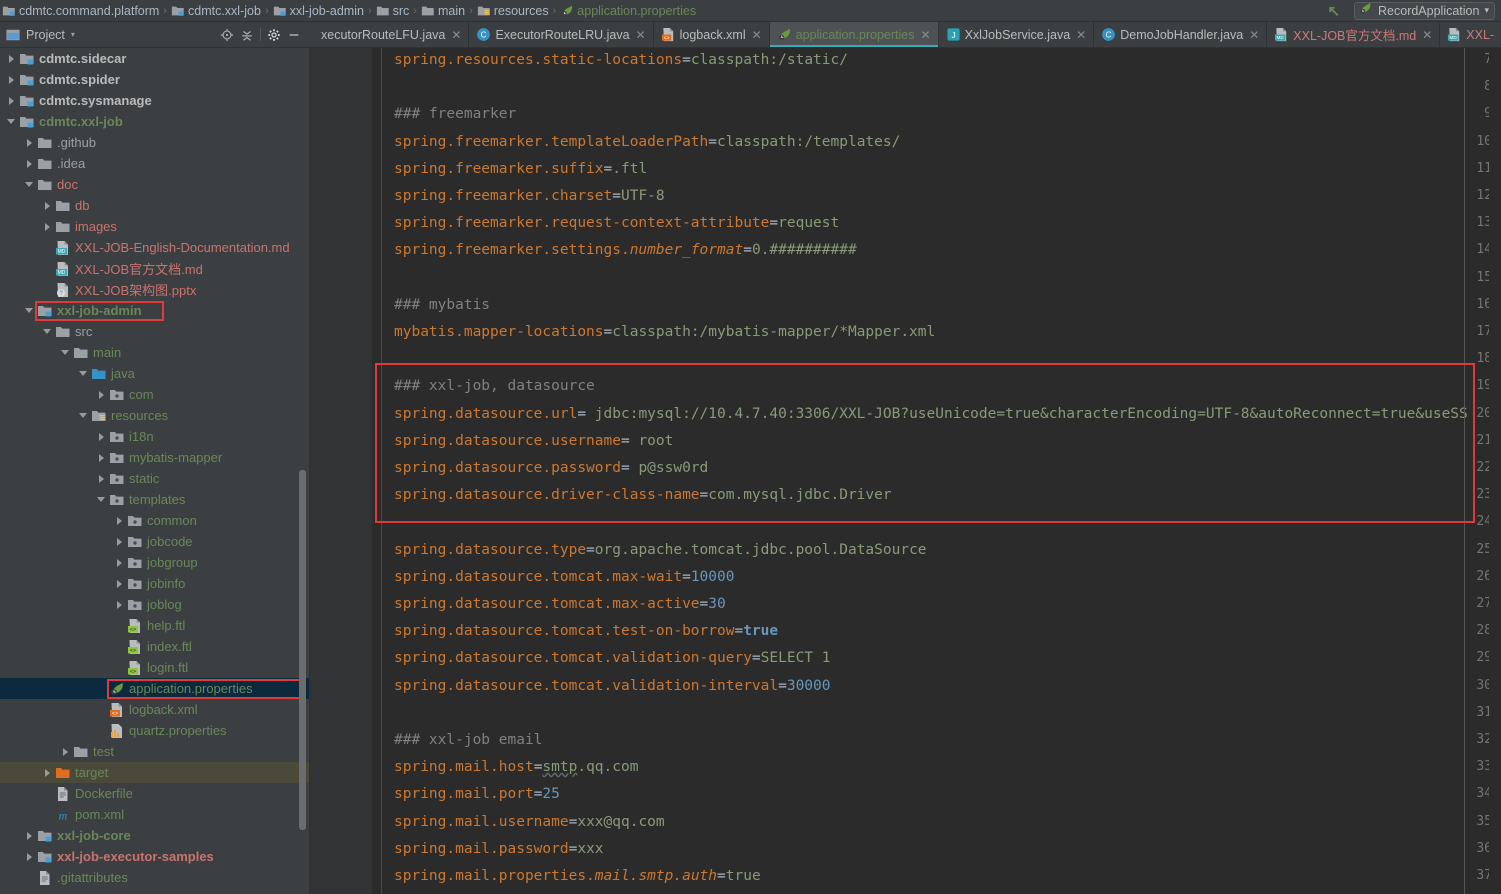 The image size is (1501, 894). Describe the element at coordinates (499, 849) in the screenshot. I see `code-line: spring.mail.password=xxx` at that location.